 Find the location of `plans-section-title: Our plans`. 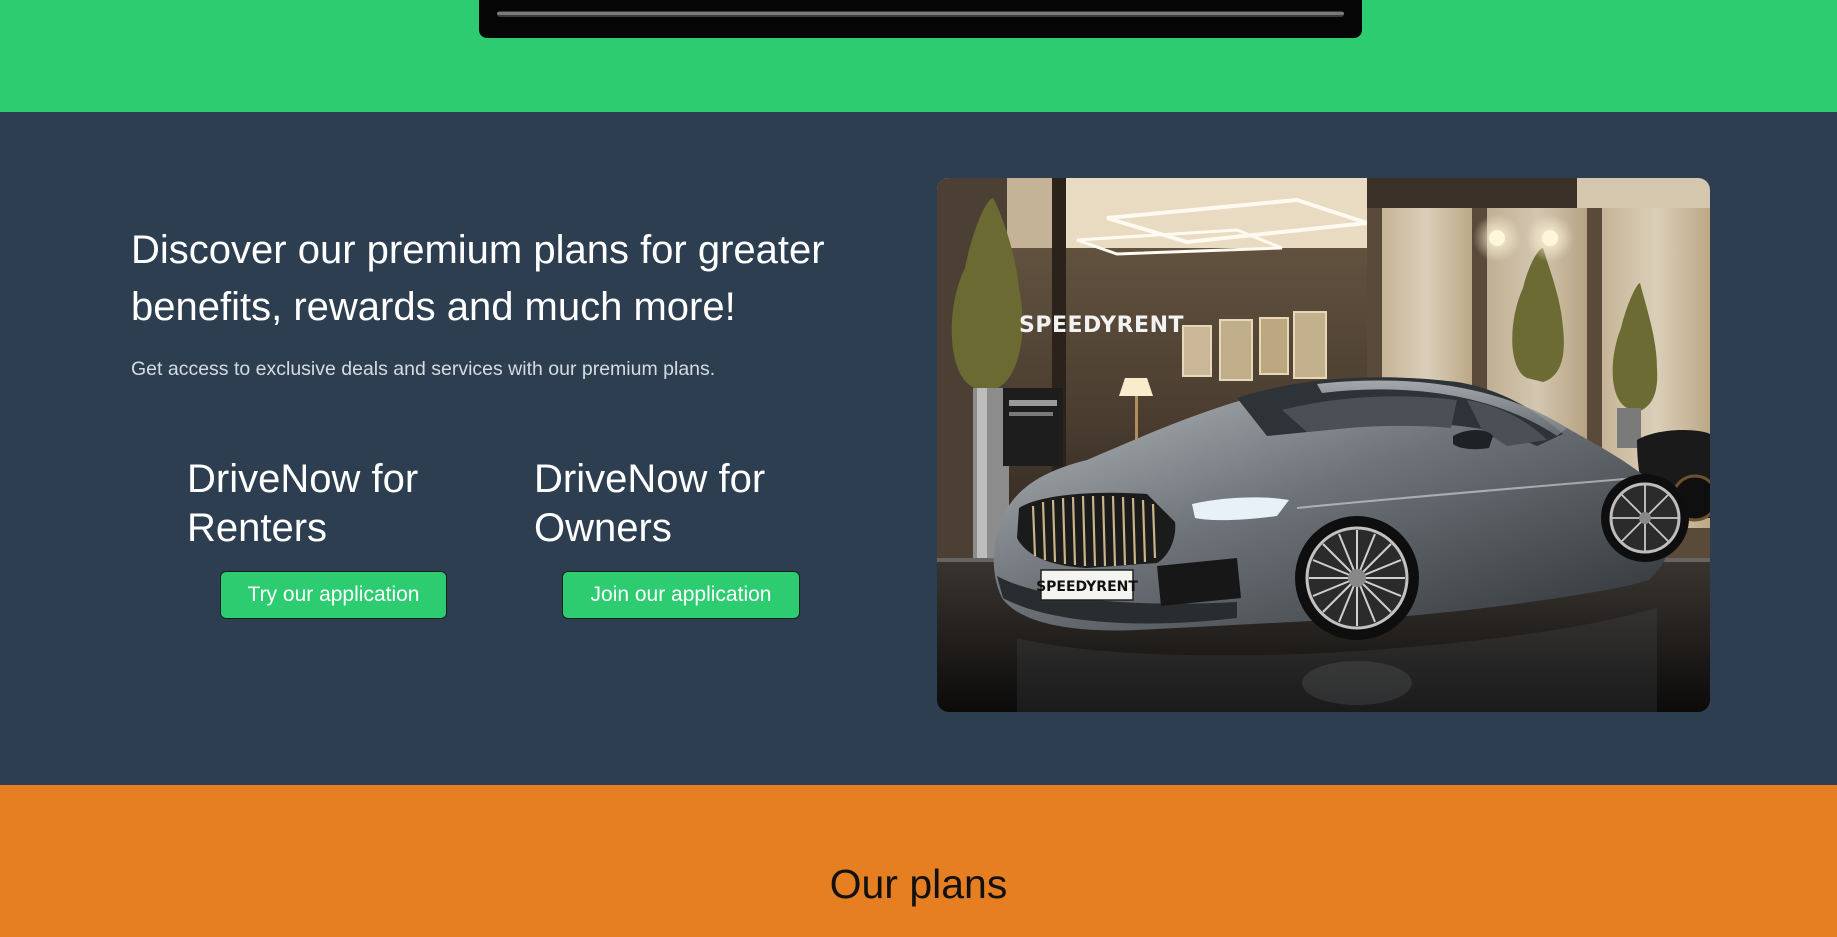

plans-section-title: Our plans is located at coordinates (918, 884).